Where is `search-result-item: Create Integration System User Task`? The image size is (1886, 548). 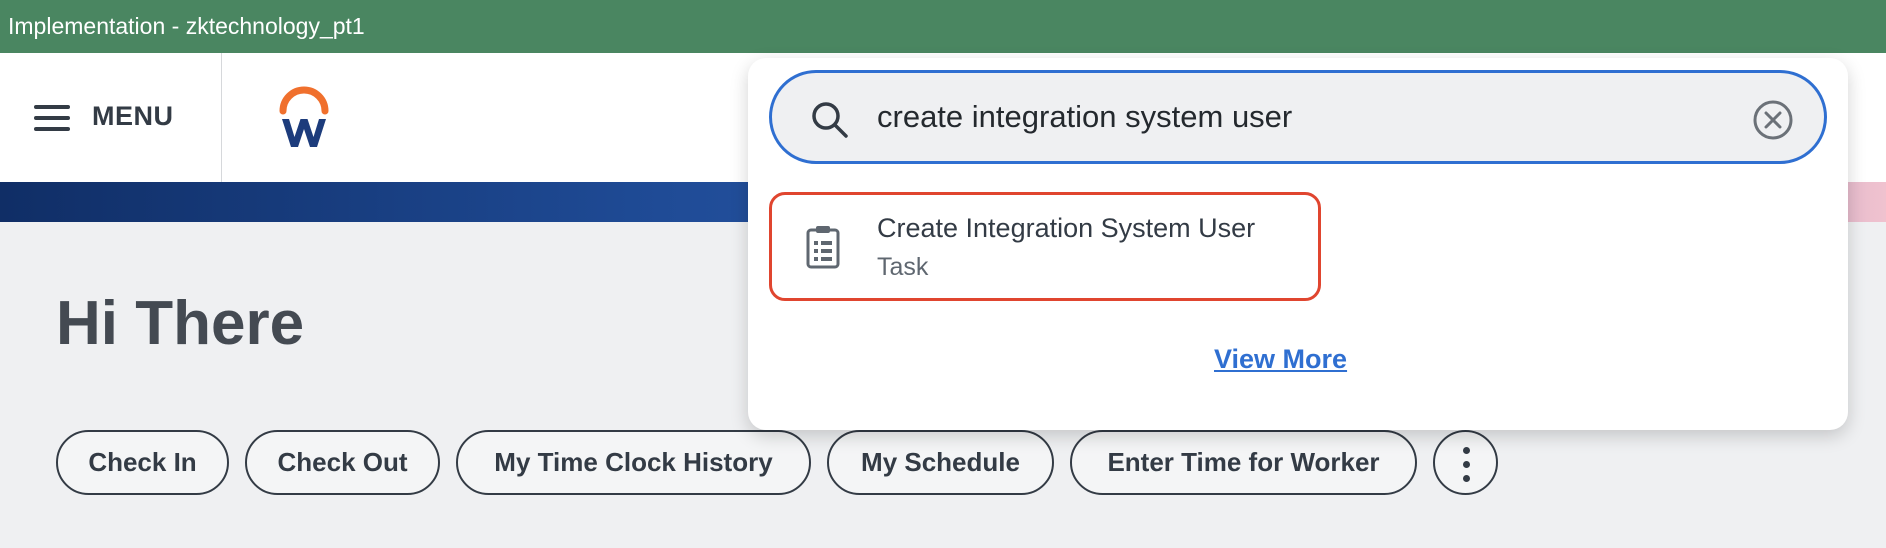 search-result-item: Create Integration System User Task is located at coordinates (1045, 246).